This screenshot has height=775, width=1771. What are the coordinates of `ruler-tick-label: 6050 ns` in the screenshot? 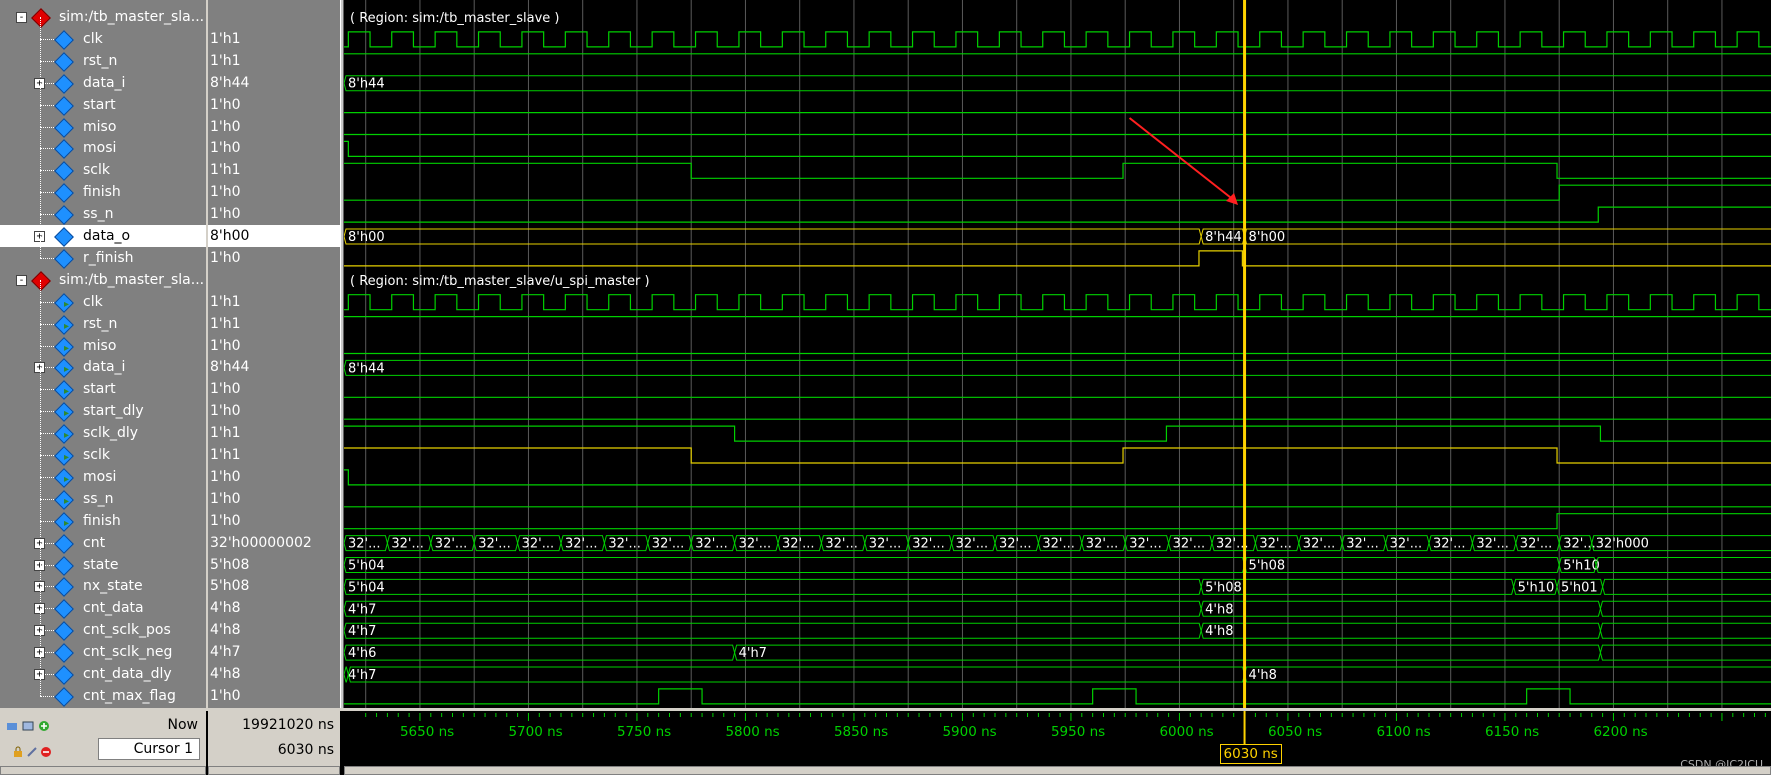 It's located at (1295, 732).